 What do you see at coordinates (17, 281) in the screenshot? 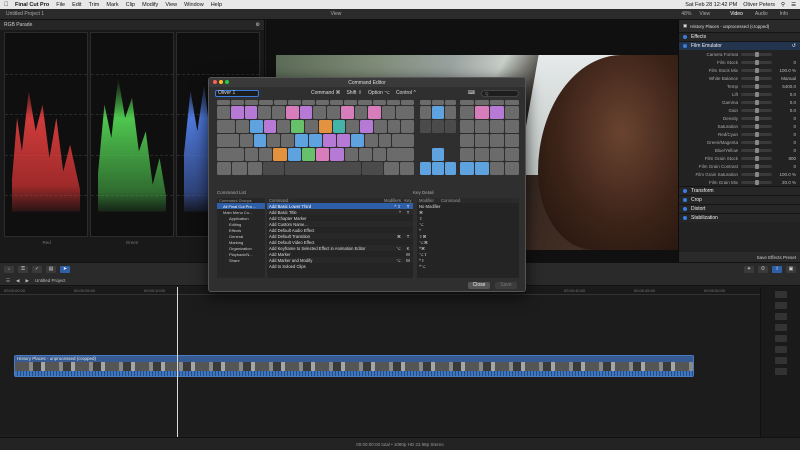
I see `back-icon: ◀` at bounding box center [17, 281].